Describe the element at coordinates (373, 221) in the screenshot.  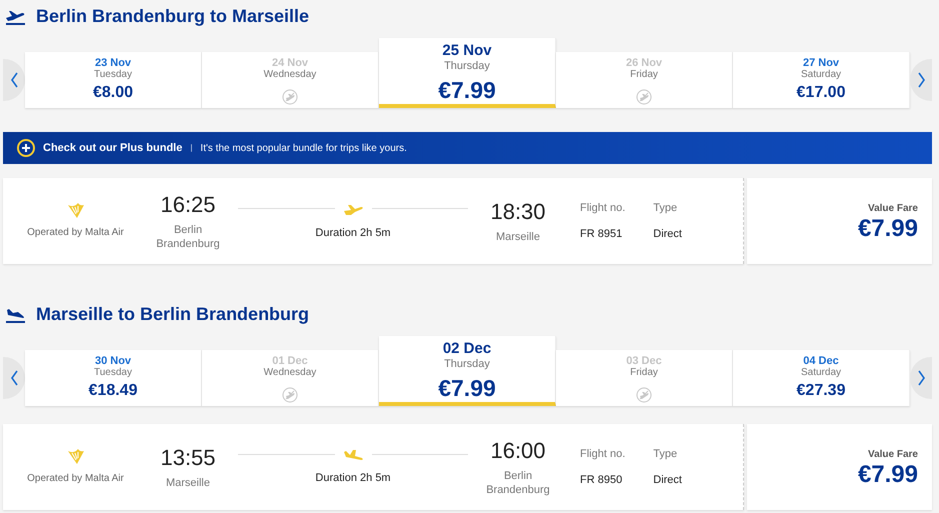
I see `flight-card: Operated by Malta Air 16:25 Berlin Brandenburg Duration 2h 5m 18:30 Marseille Flight no. FR 8951 Type Direct` at that location.